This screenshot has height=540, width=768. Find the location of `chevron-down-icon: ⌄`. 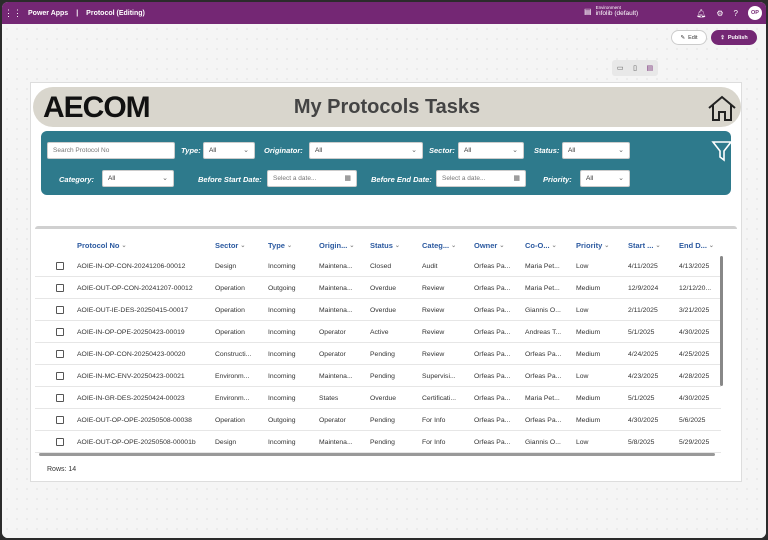

chevron-down-icon: ⌄ is located at coordinates (246, 150).